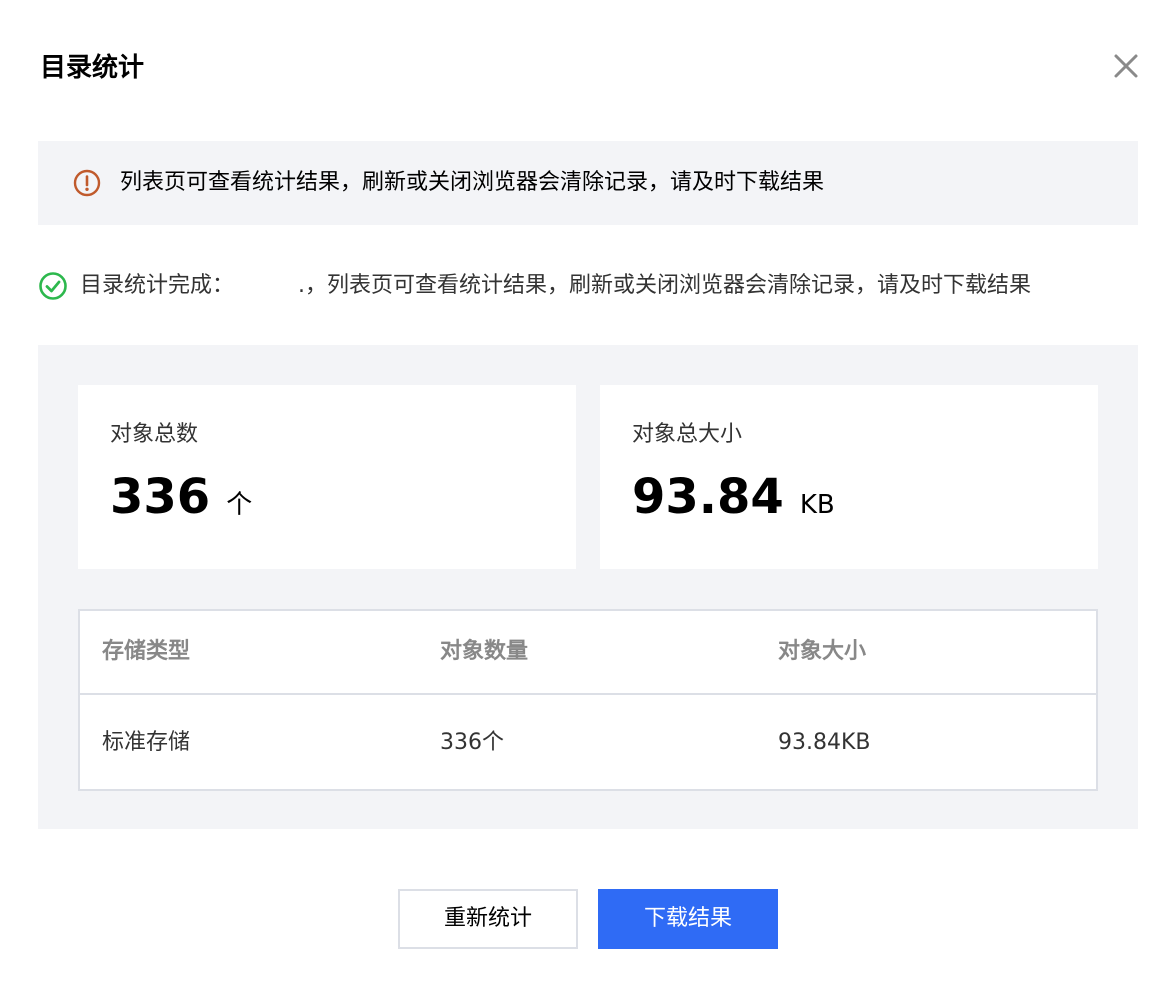 This screenshot has height=986, width=1172. I want to click on total-count-card: 对象总数 336 个, so click(327, 477).